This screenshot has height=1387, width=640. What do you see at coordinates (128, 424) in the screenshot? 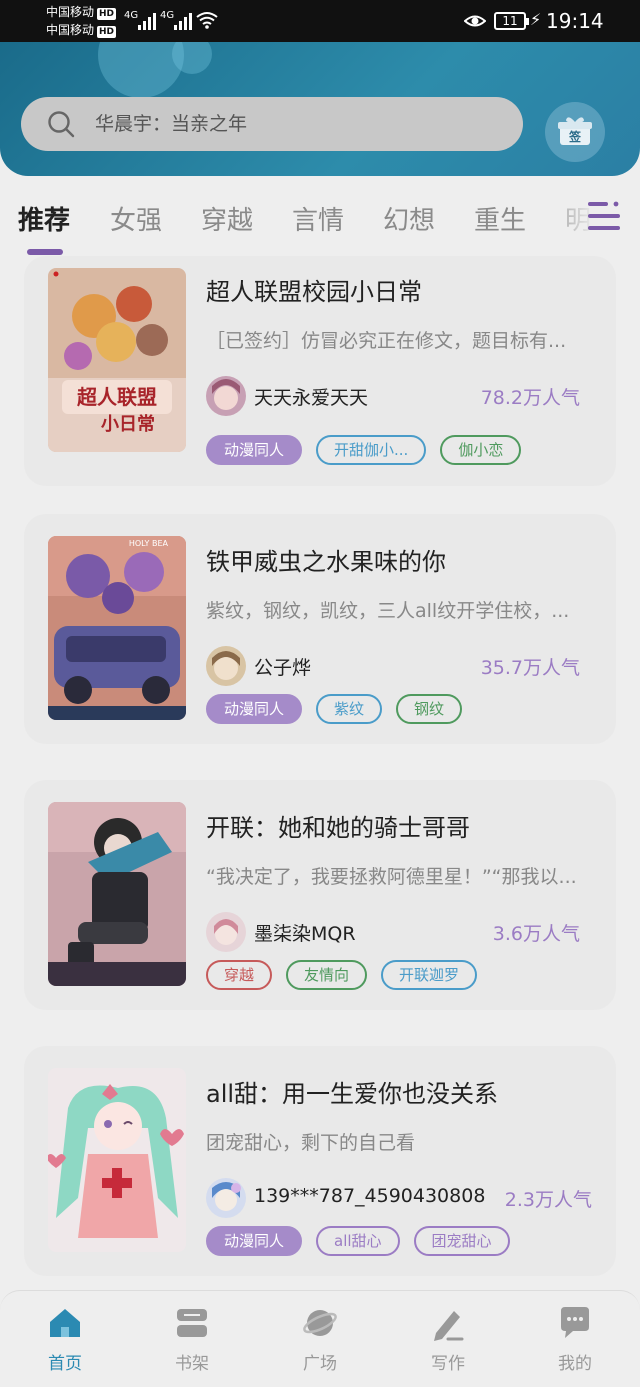
I see `svg-text: 小日常` at bounding box center [128, 424].